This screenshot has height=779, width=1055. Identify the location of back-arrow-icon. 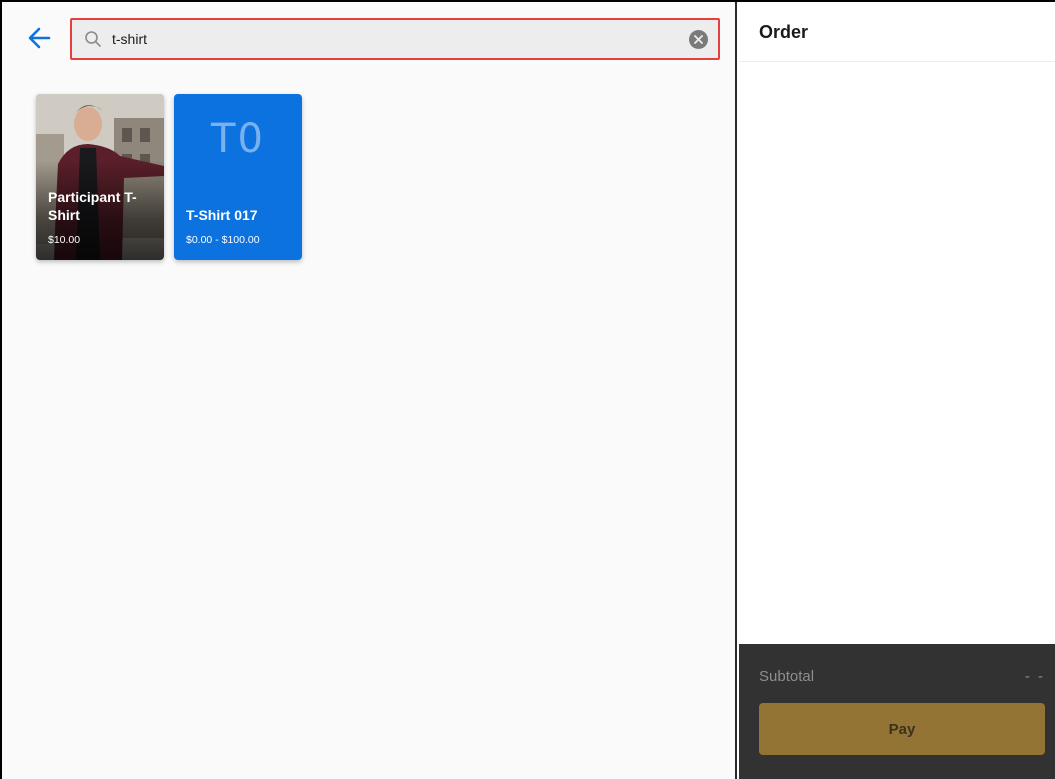
(39, 38).